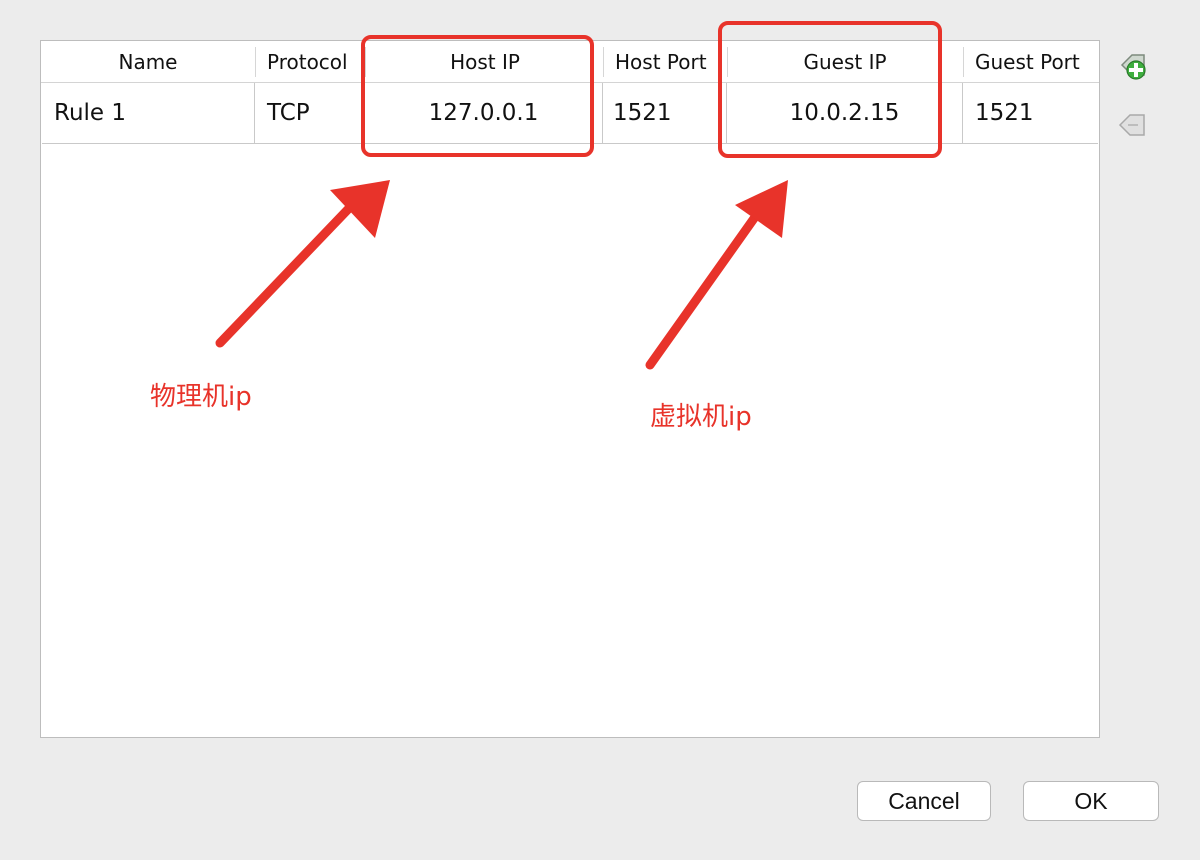 The width and height of the screenshot is (1200, 860). I want to click on cancel-button: Cancel, so click(924, 801).